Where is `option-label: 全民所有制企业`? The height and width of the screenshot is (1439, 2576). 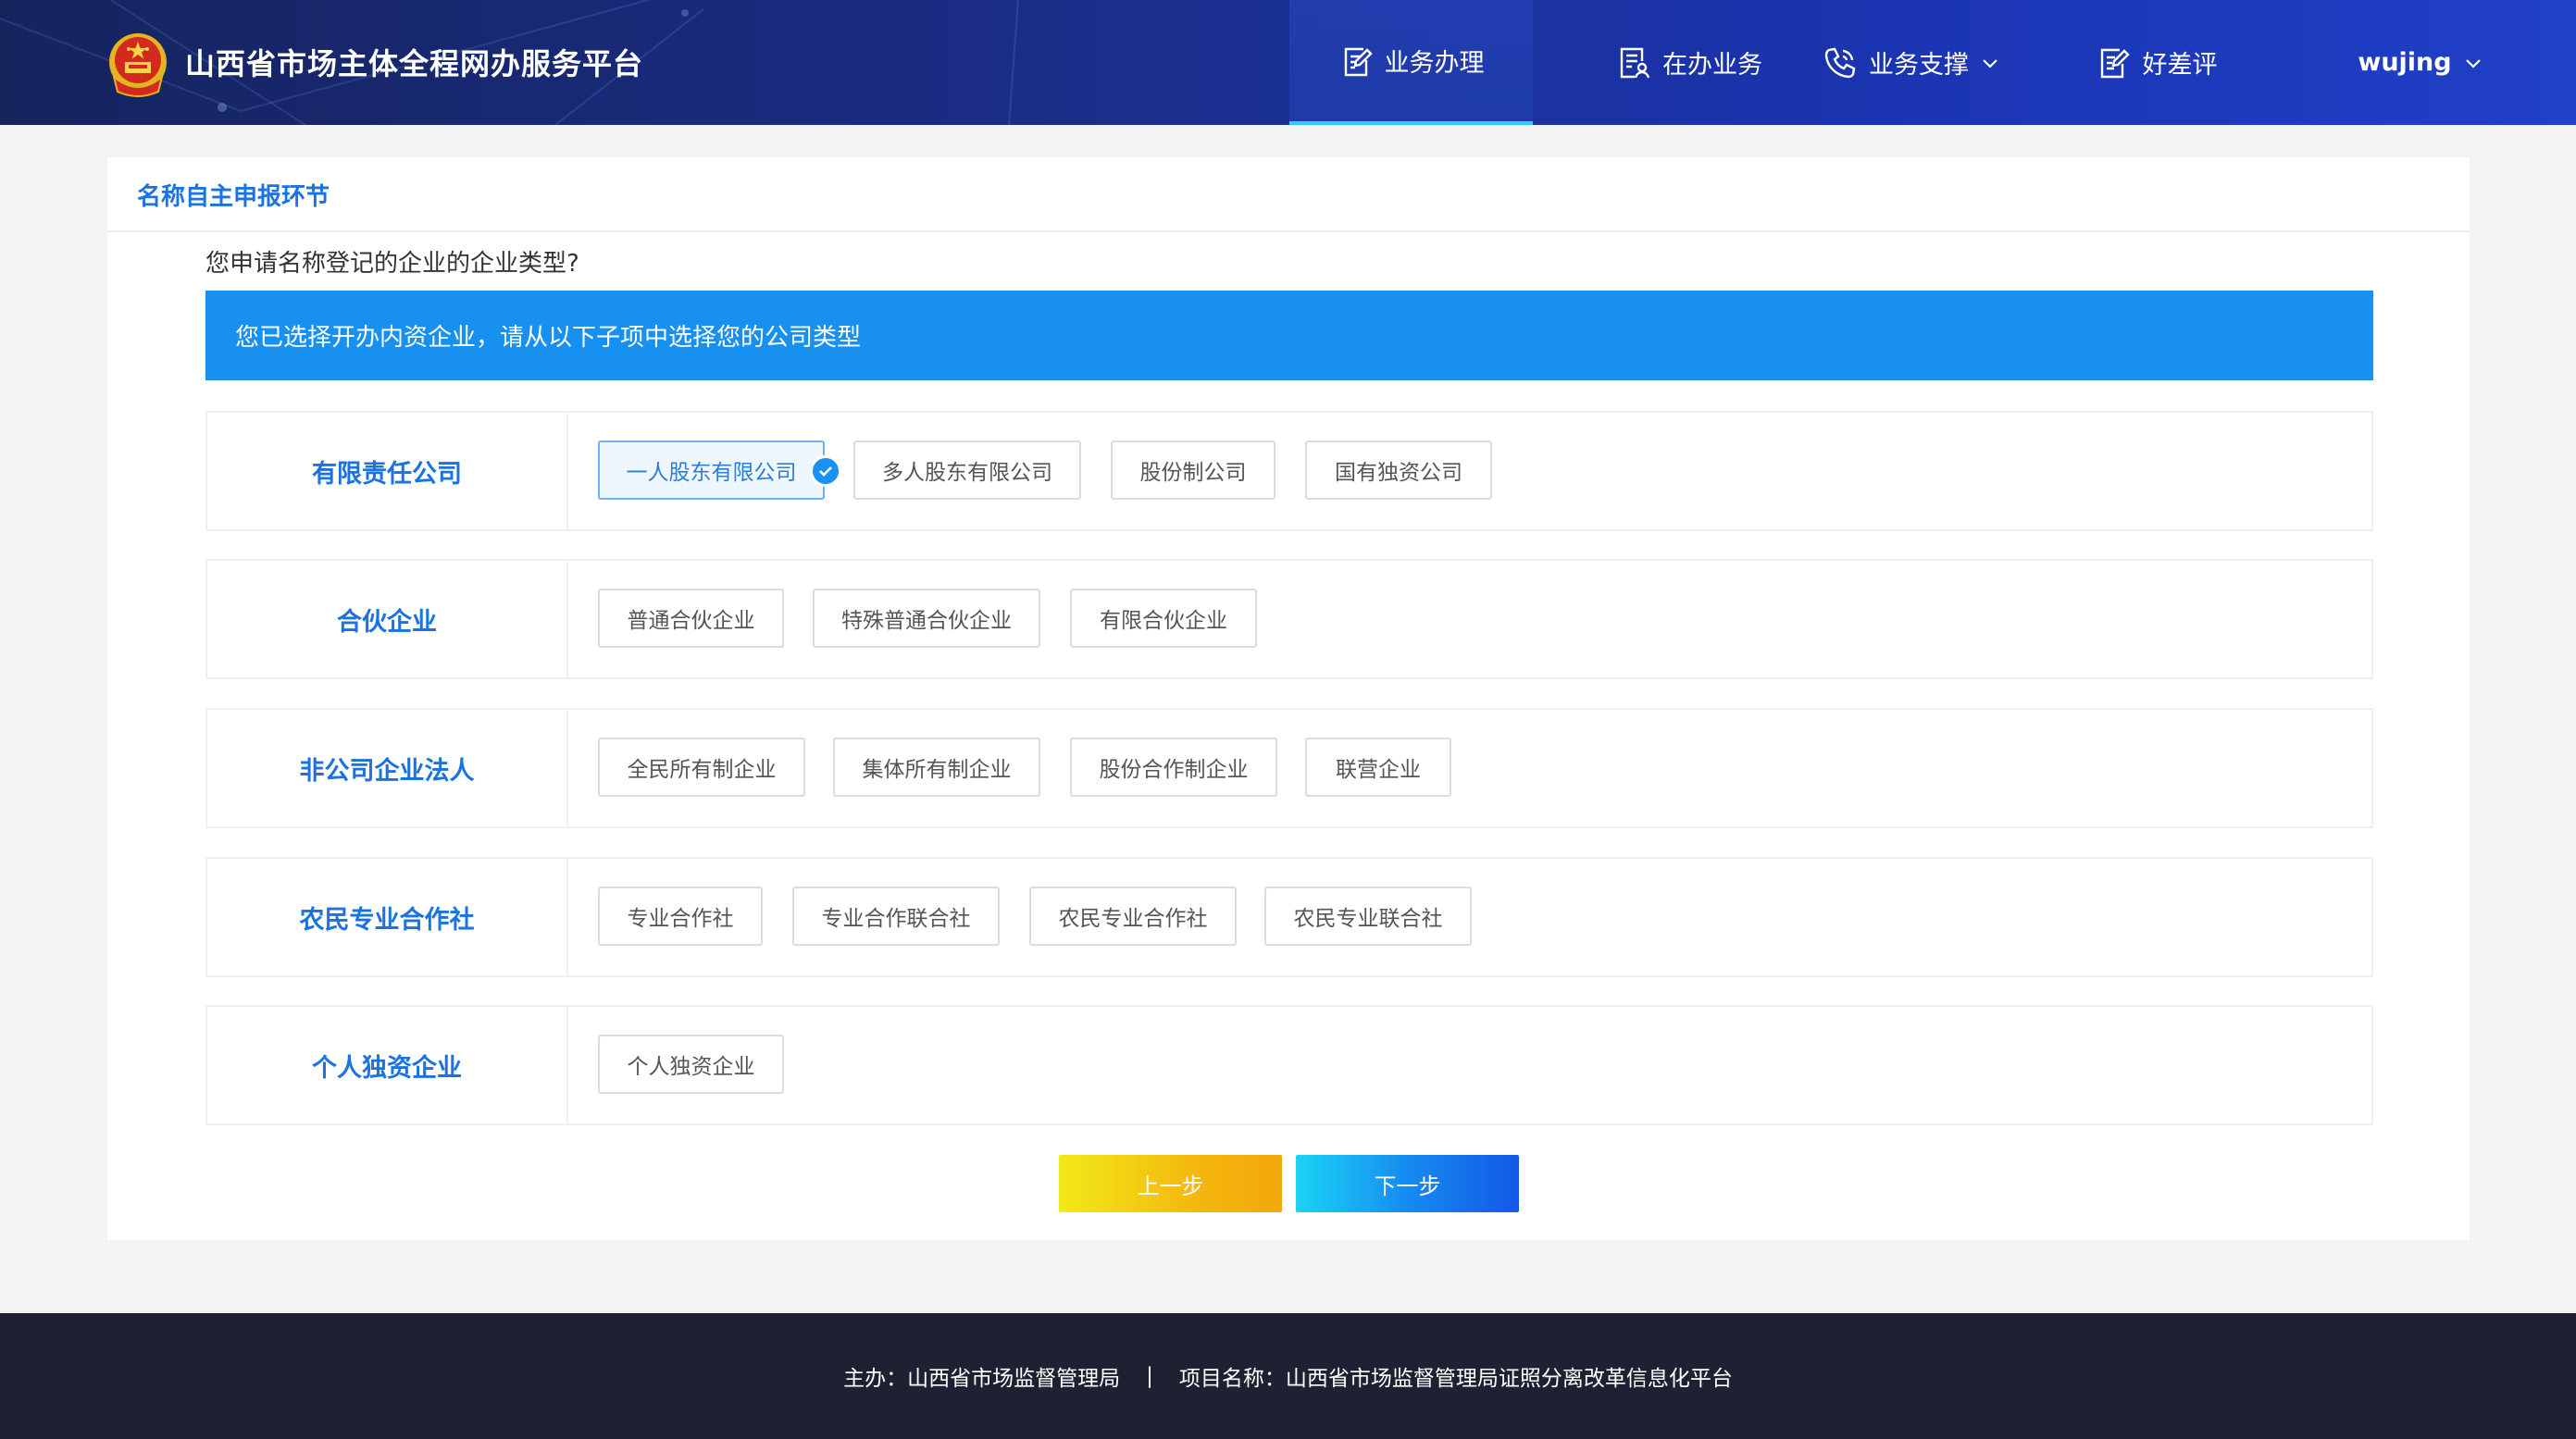
option-label: 全民所有制企业 is located at coordinates (702, 770).